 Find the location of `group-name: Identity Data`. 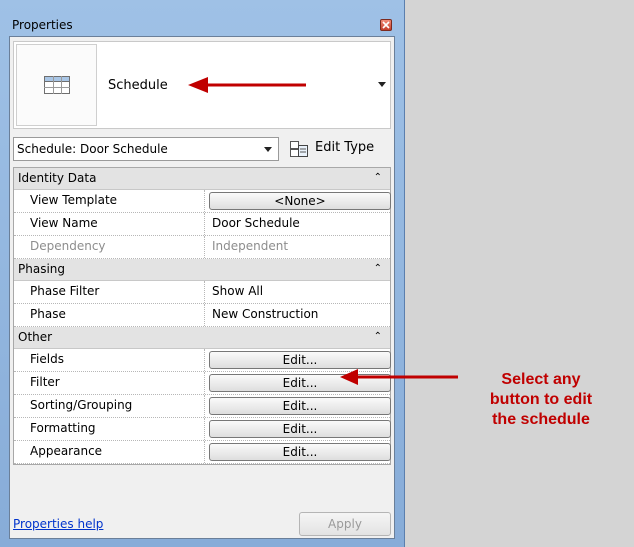

group-name: Identity Data is located at coordinates (57, 178).